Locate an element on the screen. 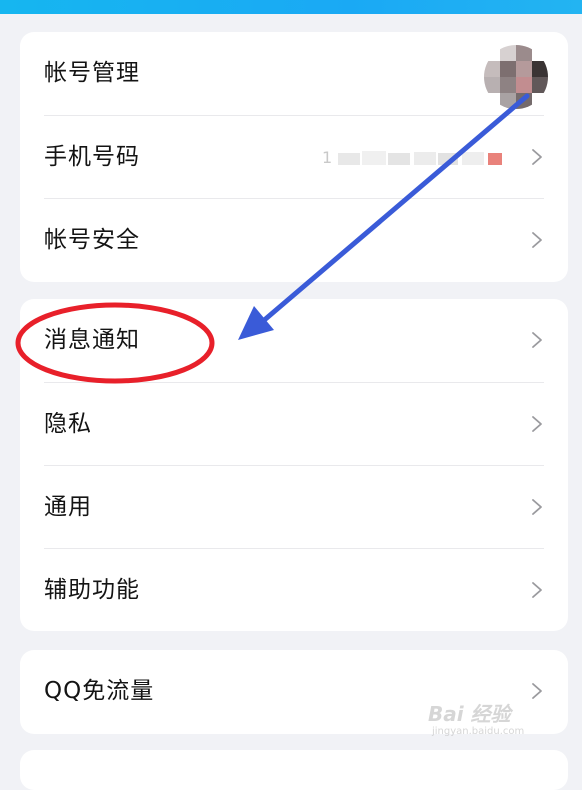 This screenshot has height=790, width=582. top-status-bar is located at coordinates (291, 7).